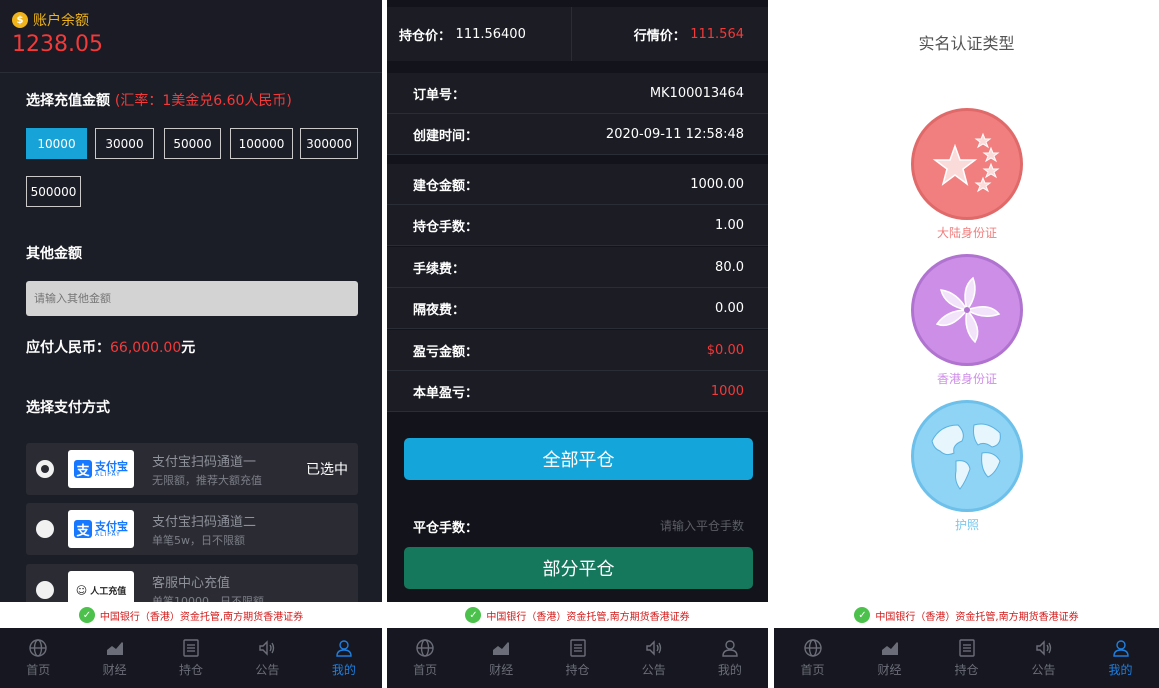 The width and height of the screenshot is (1159, 688). Describe the element at coordinates (966, 379) in the screenshot. I see `hongkong-id-label: 香港身份证` at that location.